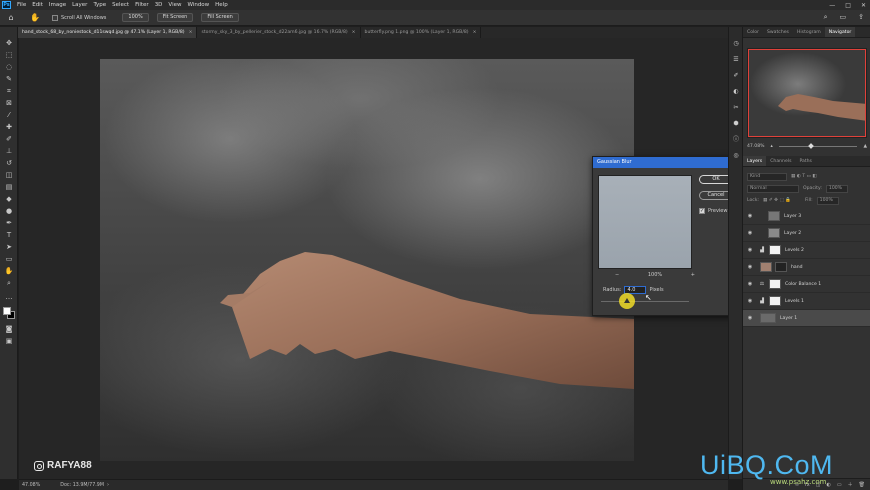  What do you see at coordinates (736, 59) in the screenshot?
I see `properties-icon: ☰` at bounding box center [736, 59].